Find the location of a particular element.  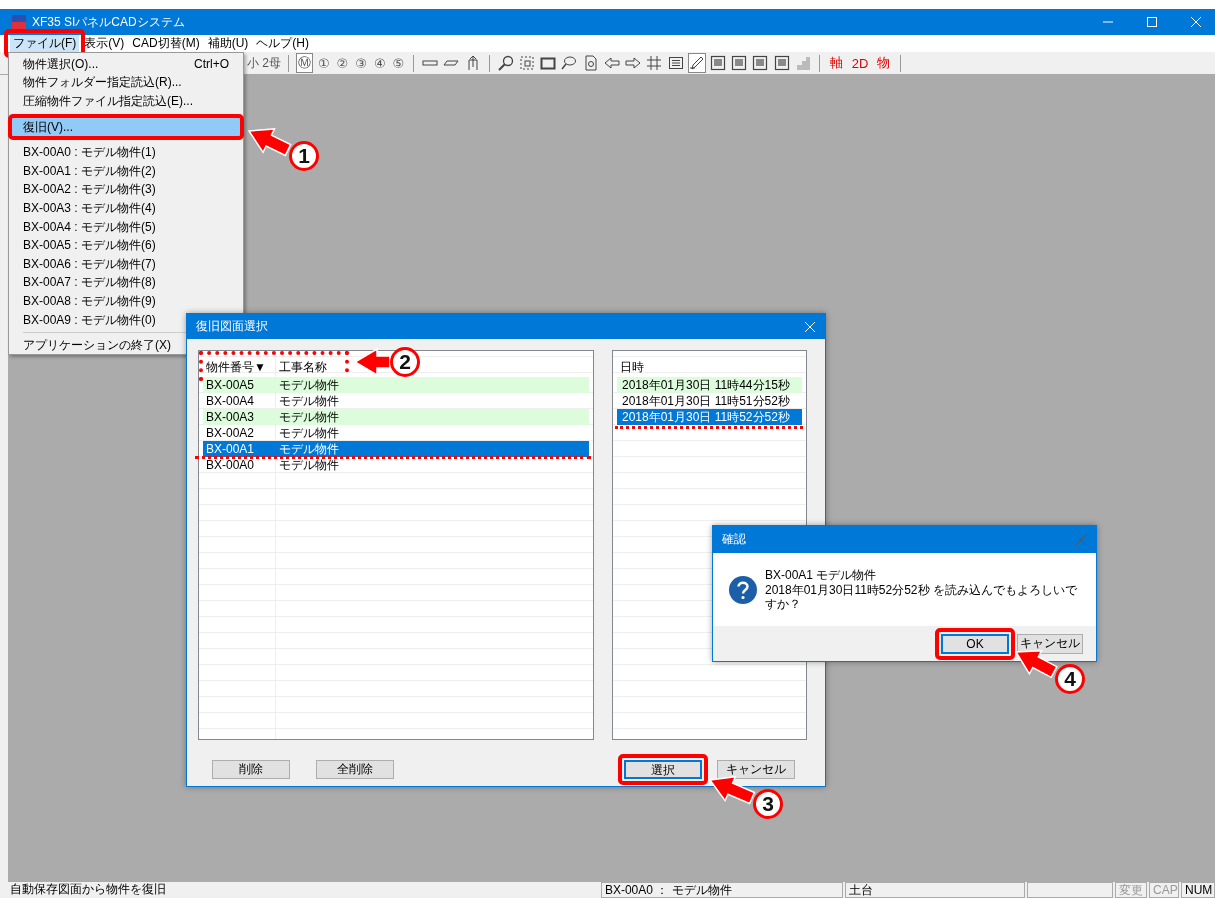

window-title: XF35 SIパネルCADシステム is located at coordinates (108, 22).